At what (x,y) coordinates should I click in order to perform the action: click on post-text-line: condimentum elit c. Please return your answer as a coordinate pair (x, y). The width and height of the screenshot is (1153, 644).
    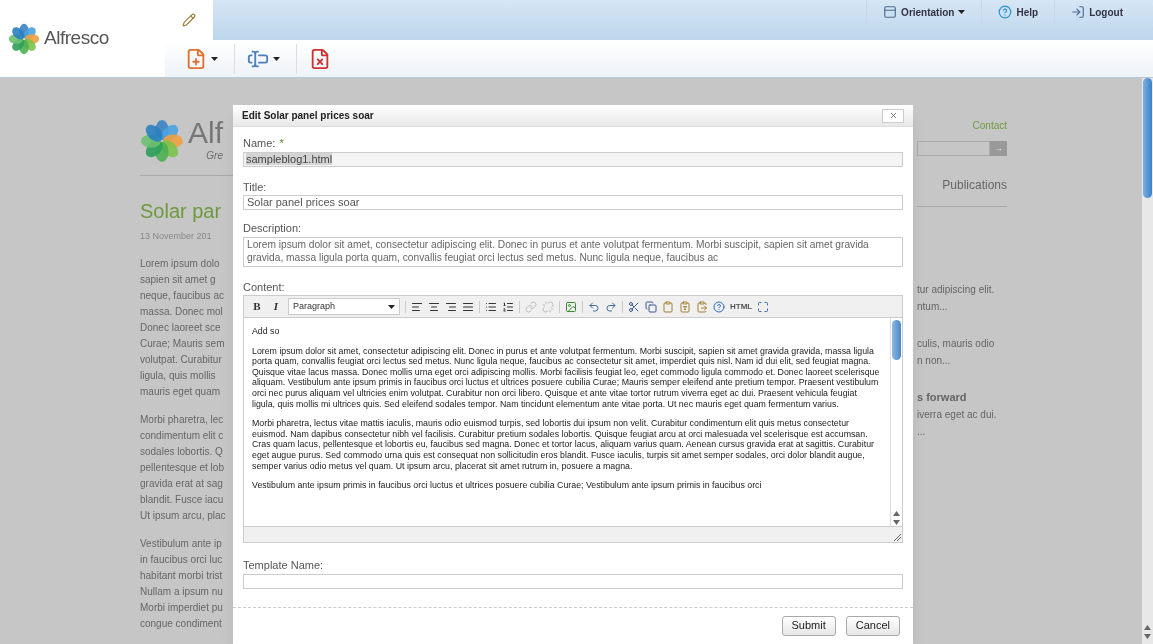
    Looking at the image, I should click on (182, 435).